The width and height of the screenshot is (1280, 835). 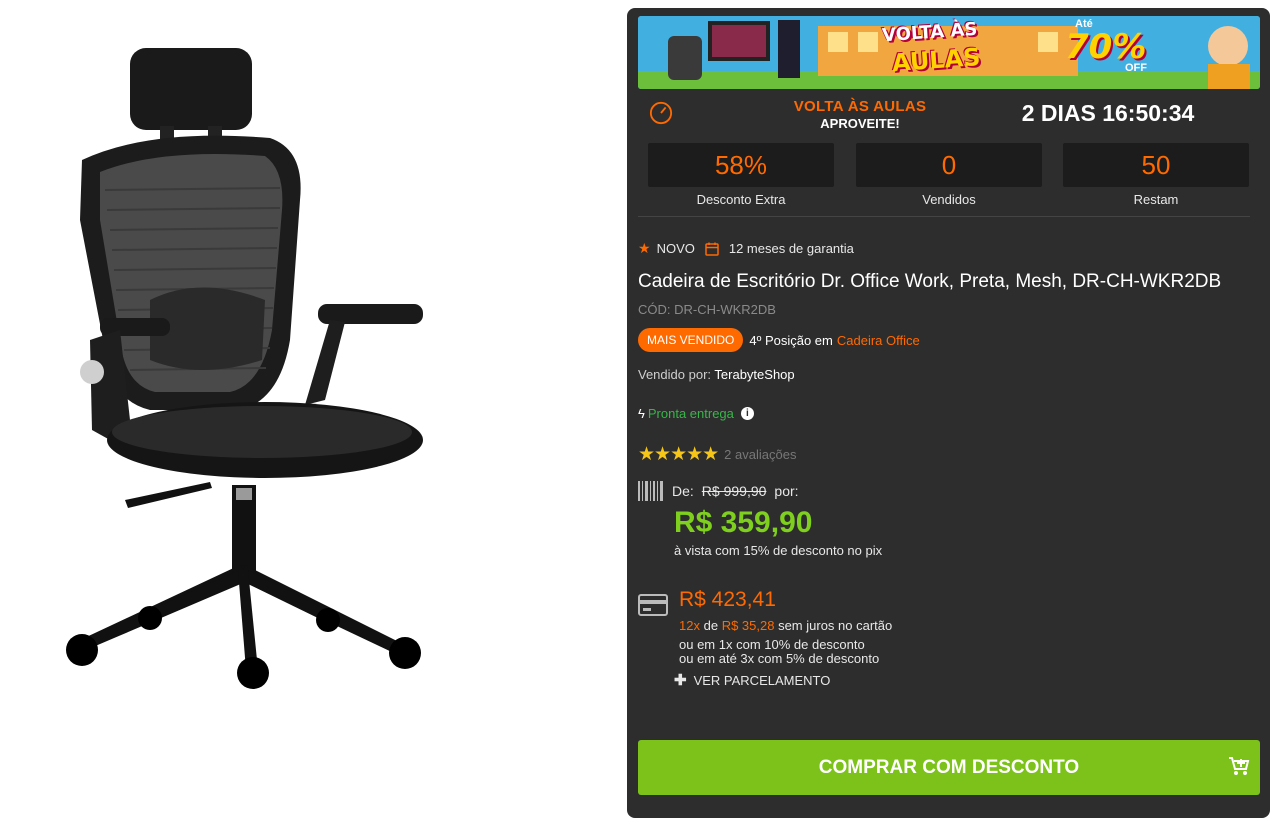 I want to click on availability-row: ϟ Pronta entrega i, so click(x=696, y=413).